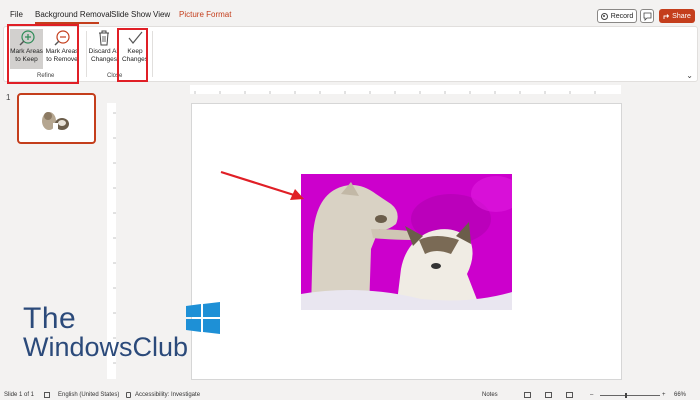  I want to click on highlight-refine-group, so click(43, 54).